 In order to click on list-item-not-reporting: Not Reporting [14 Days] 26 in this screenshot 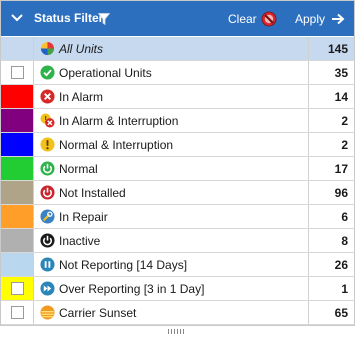, I will do `click(177, 265)`.